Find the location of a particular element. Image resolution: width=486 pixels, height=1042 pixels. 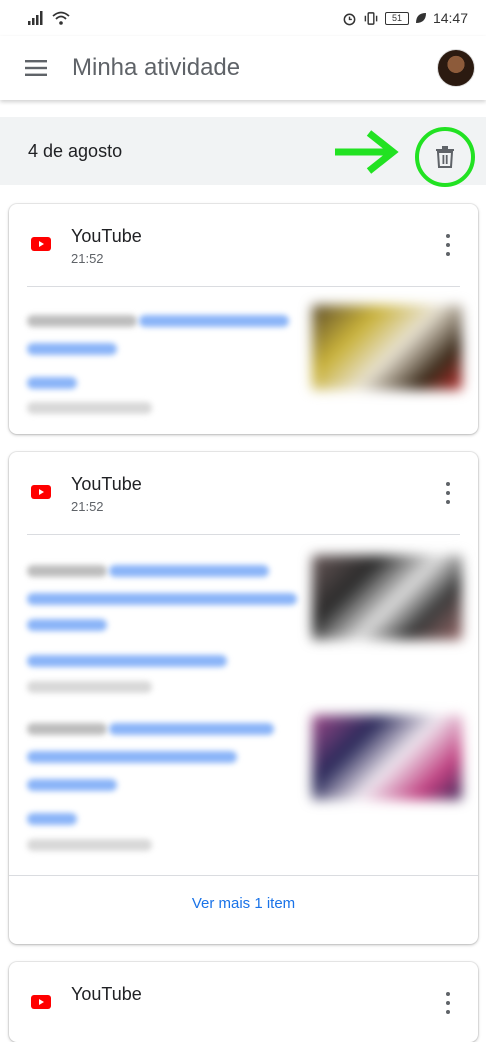

see-more-link: Ver mais 1 item is located at coordinates (243, 903).